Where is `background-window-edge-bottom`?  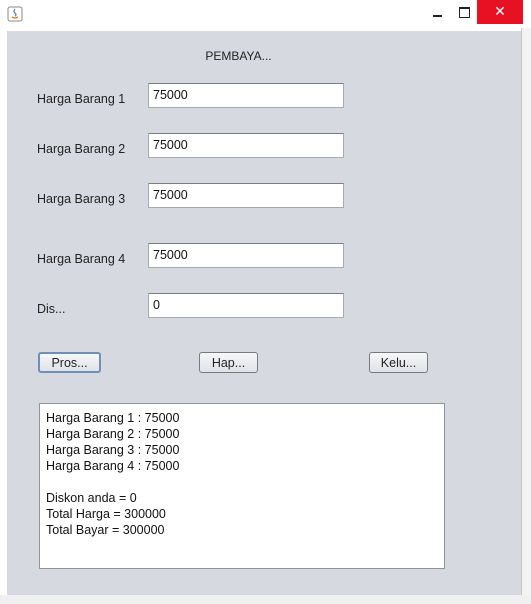
background-window-edge-bottom is located at coordinates (265, 599).